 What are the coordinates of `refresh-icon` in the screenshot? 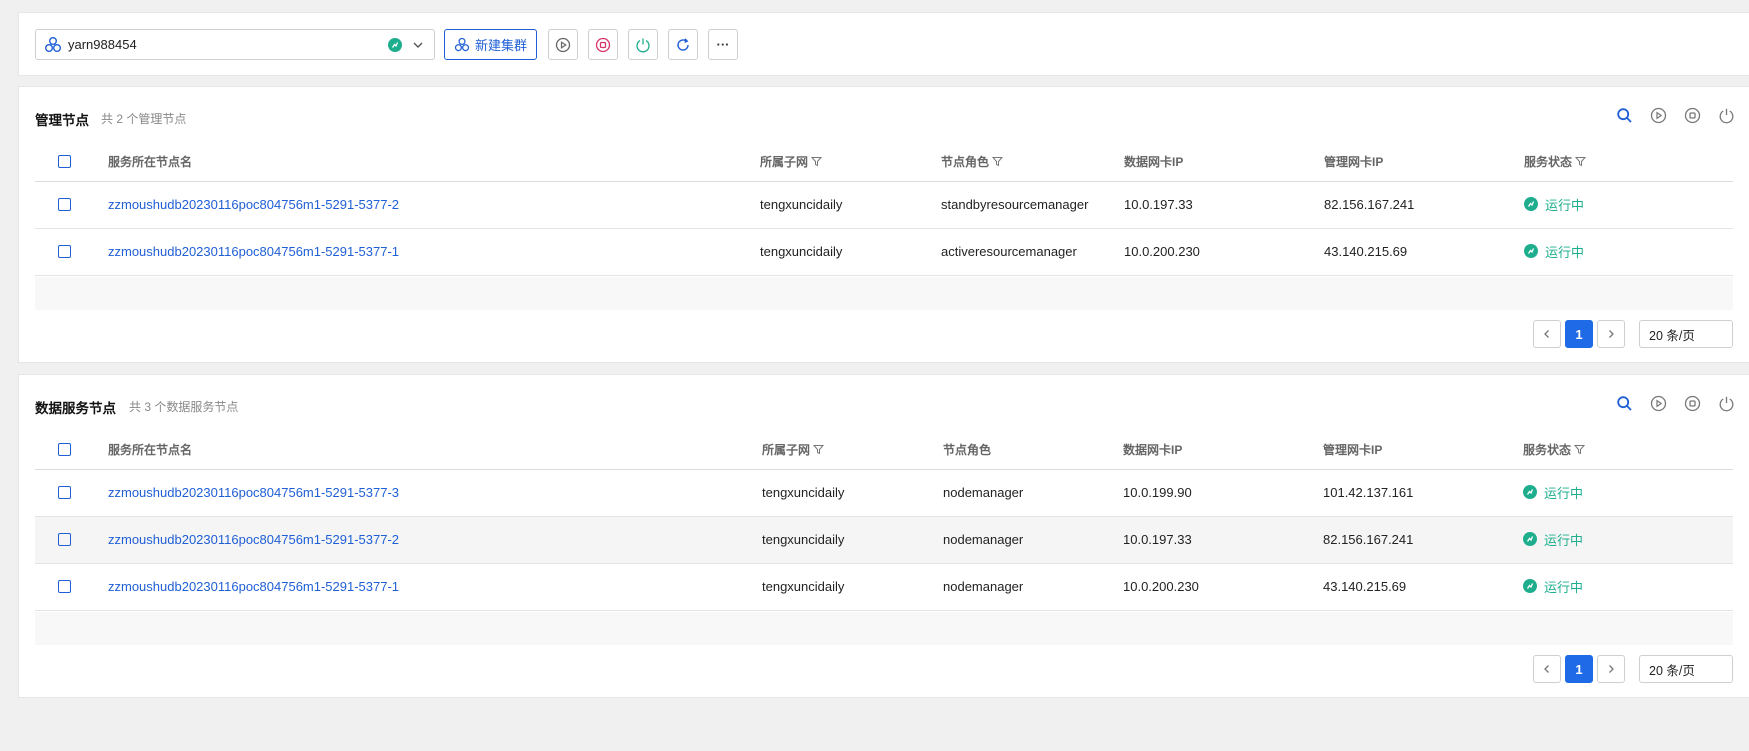 It's located at (683, 44).